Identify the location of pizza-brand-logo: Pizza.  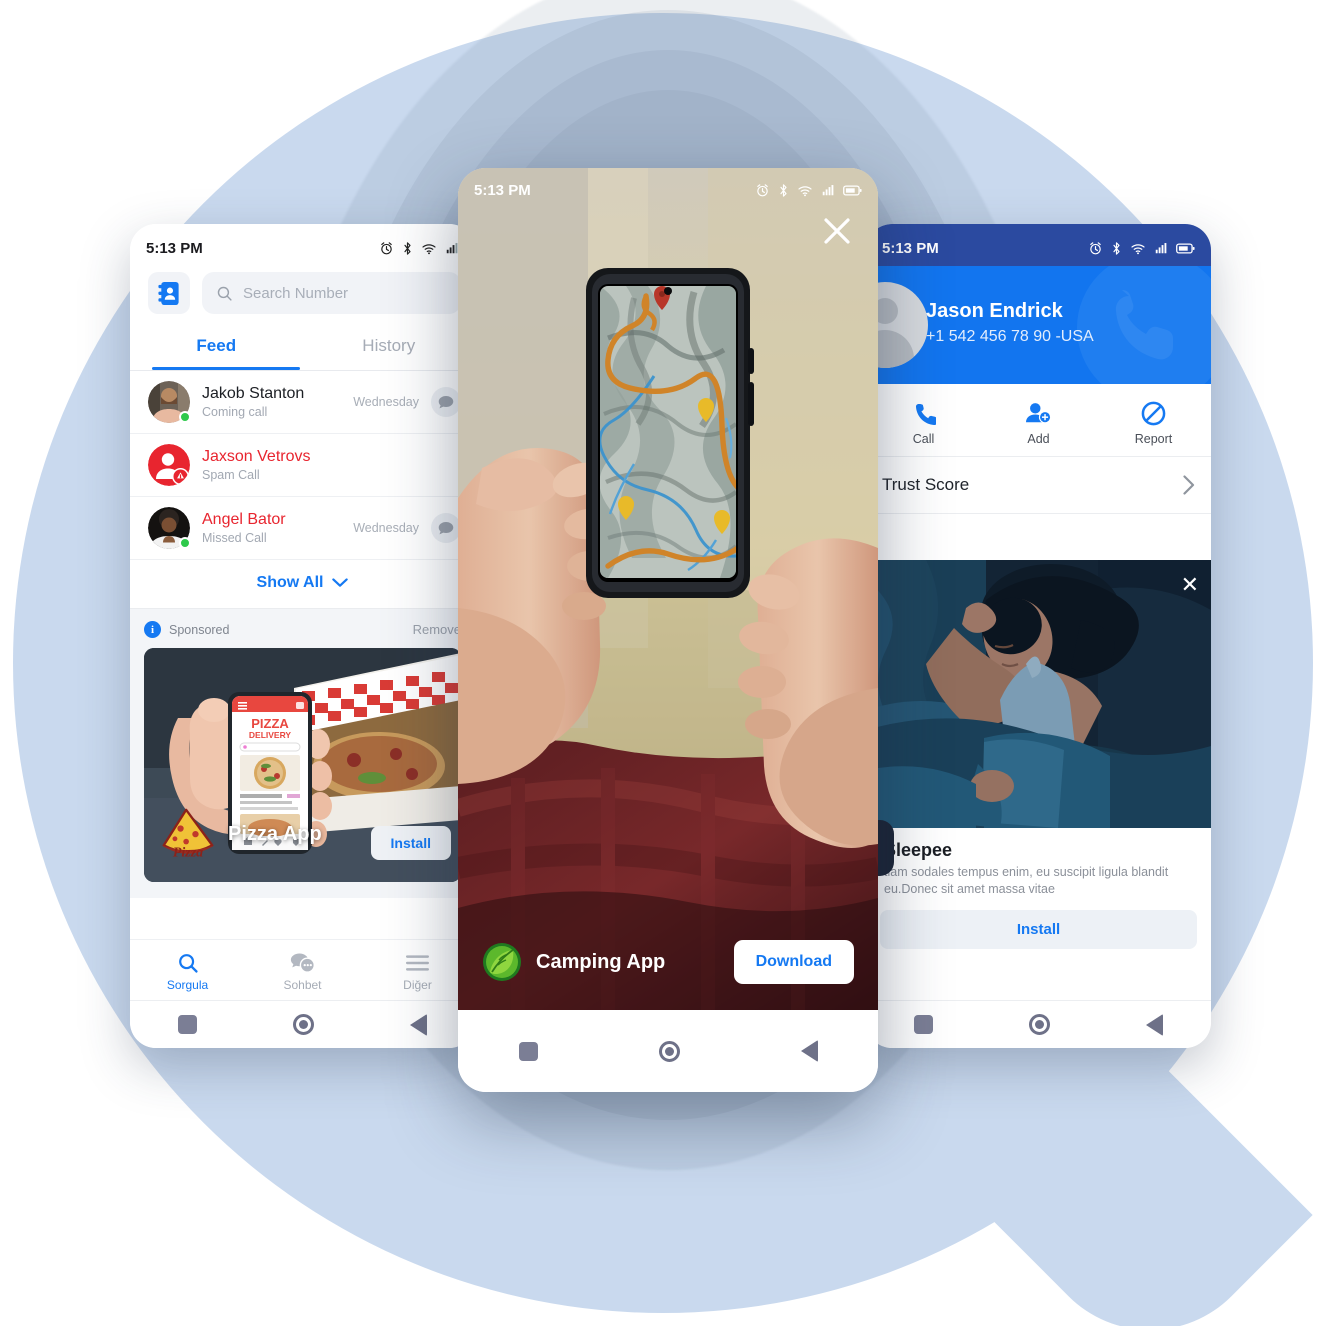
(188, 834).